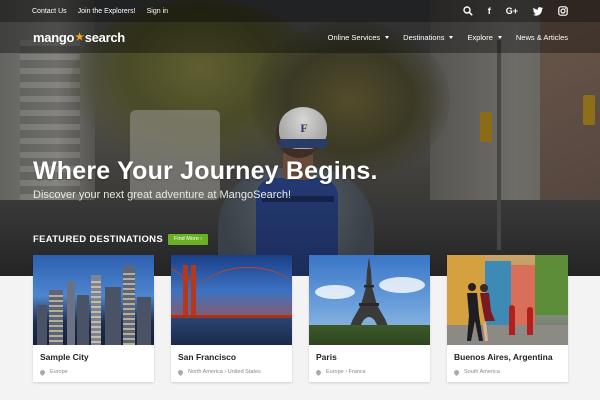 The height and width of the screenshot is (400, 600). I want to click on facebook-icon: f, so click(489, 11).